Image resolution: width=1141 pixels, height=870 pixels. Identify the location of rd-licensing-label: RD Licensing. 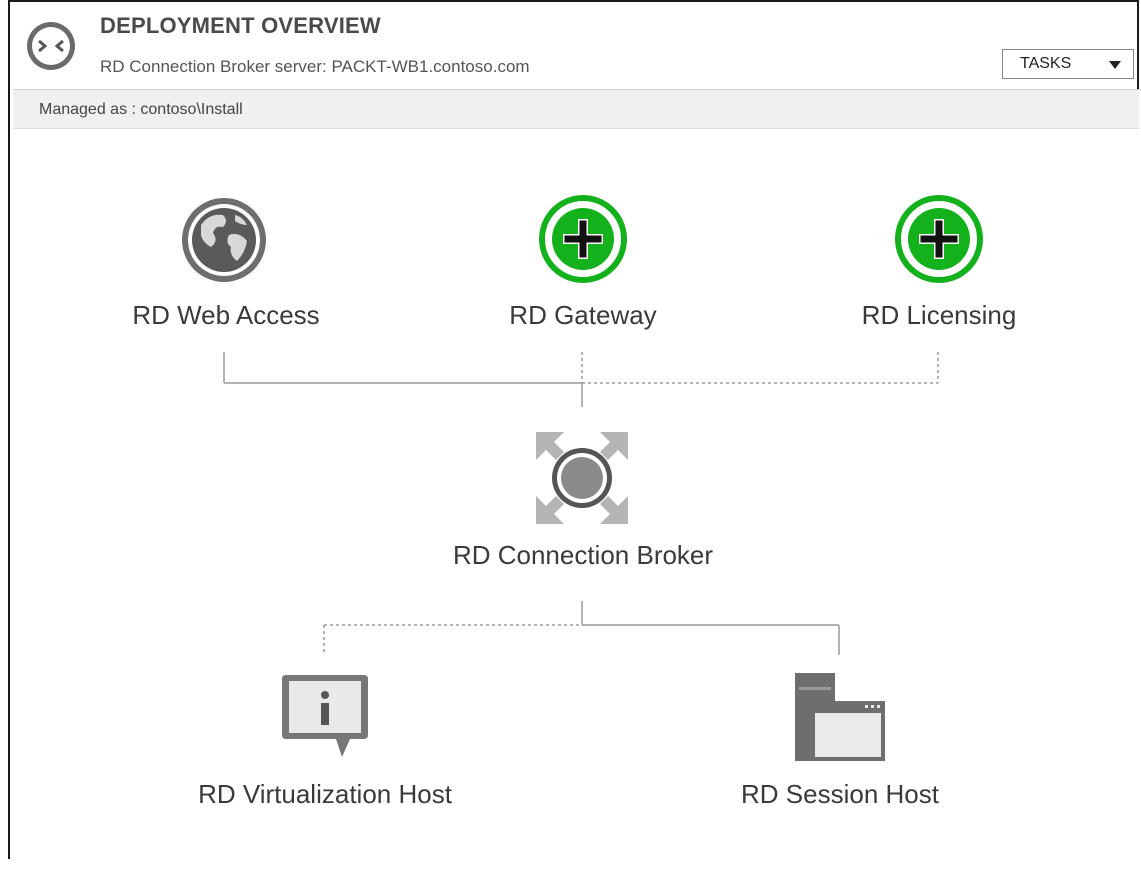
(939, 315).